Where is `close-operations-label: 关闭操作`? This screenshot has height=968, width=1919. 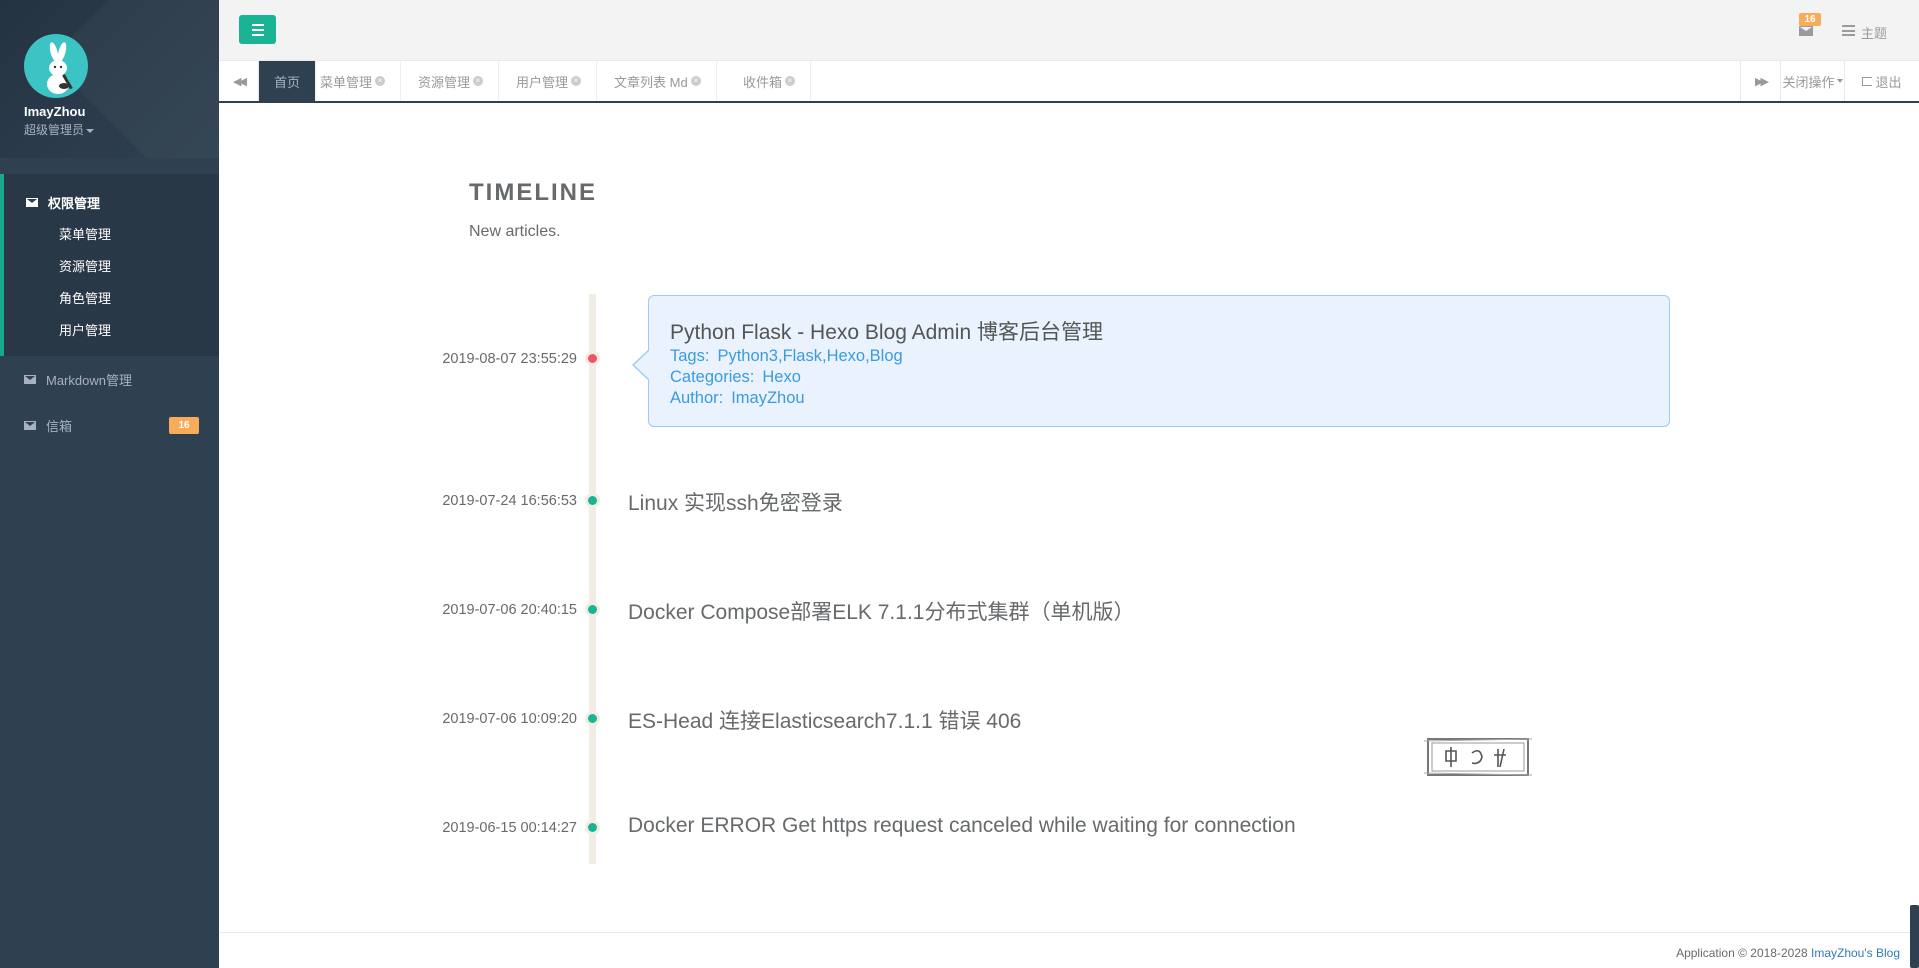 close-operations-label: 关闭操作 is located at coordinates (1808, 82).